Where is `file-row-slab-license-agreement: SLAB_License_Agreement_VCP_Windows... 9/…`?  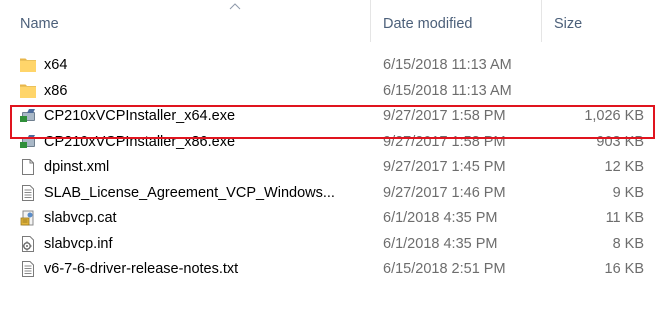 file-row-slab-license-agreement: SLAB_License_Agreement_VCP_Windows... 9/… is located at coordinates (331, 194).